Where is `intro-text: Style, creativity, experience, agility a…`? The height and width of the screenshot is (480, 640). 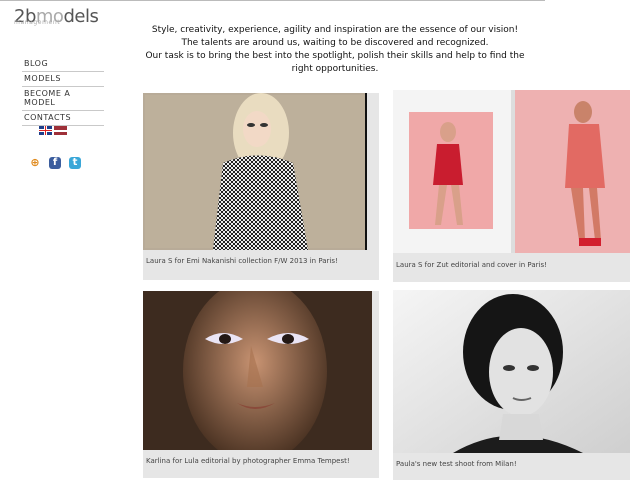
intro-text: Style, creativity, experience, agility a… is located at coordinates (335, 50).